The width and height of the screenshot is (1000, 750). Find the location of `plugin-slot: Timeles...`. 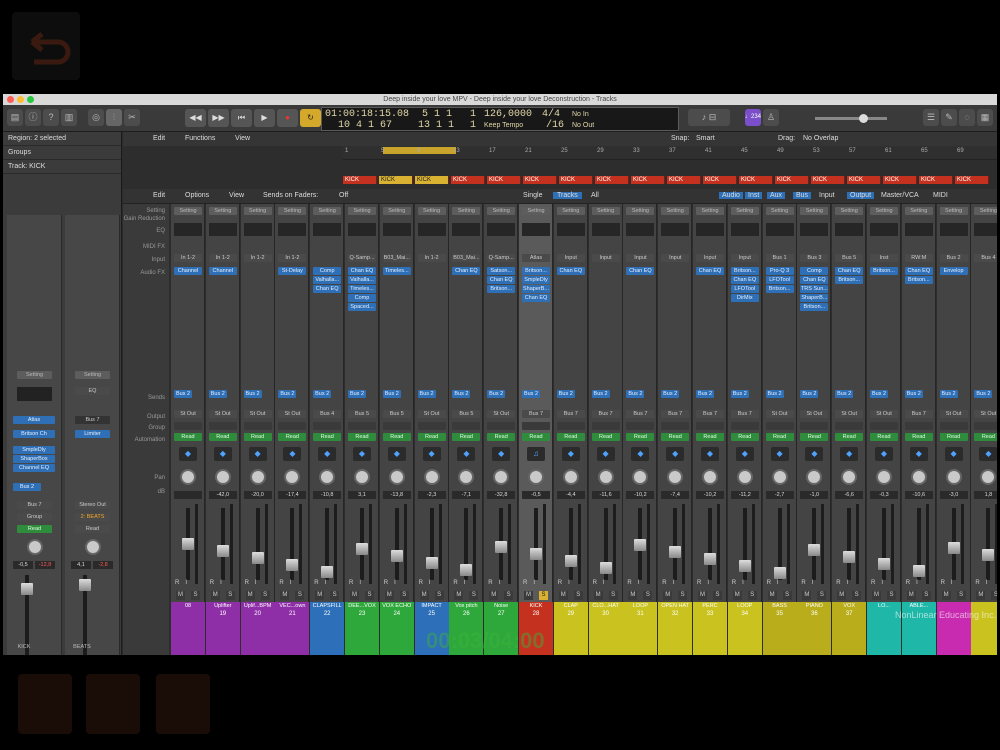

plugin-slot: Timeles... is located at coordinates (396, 271).